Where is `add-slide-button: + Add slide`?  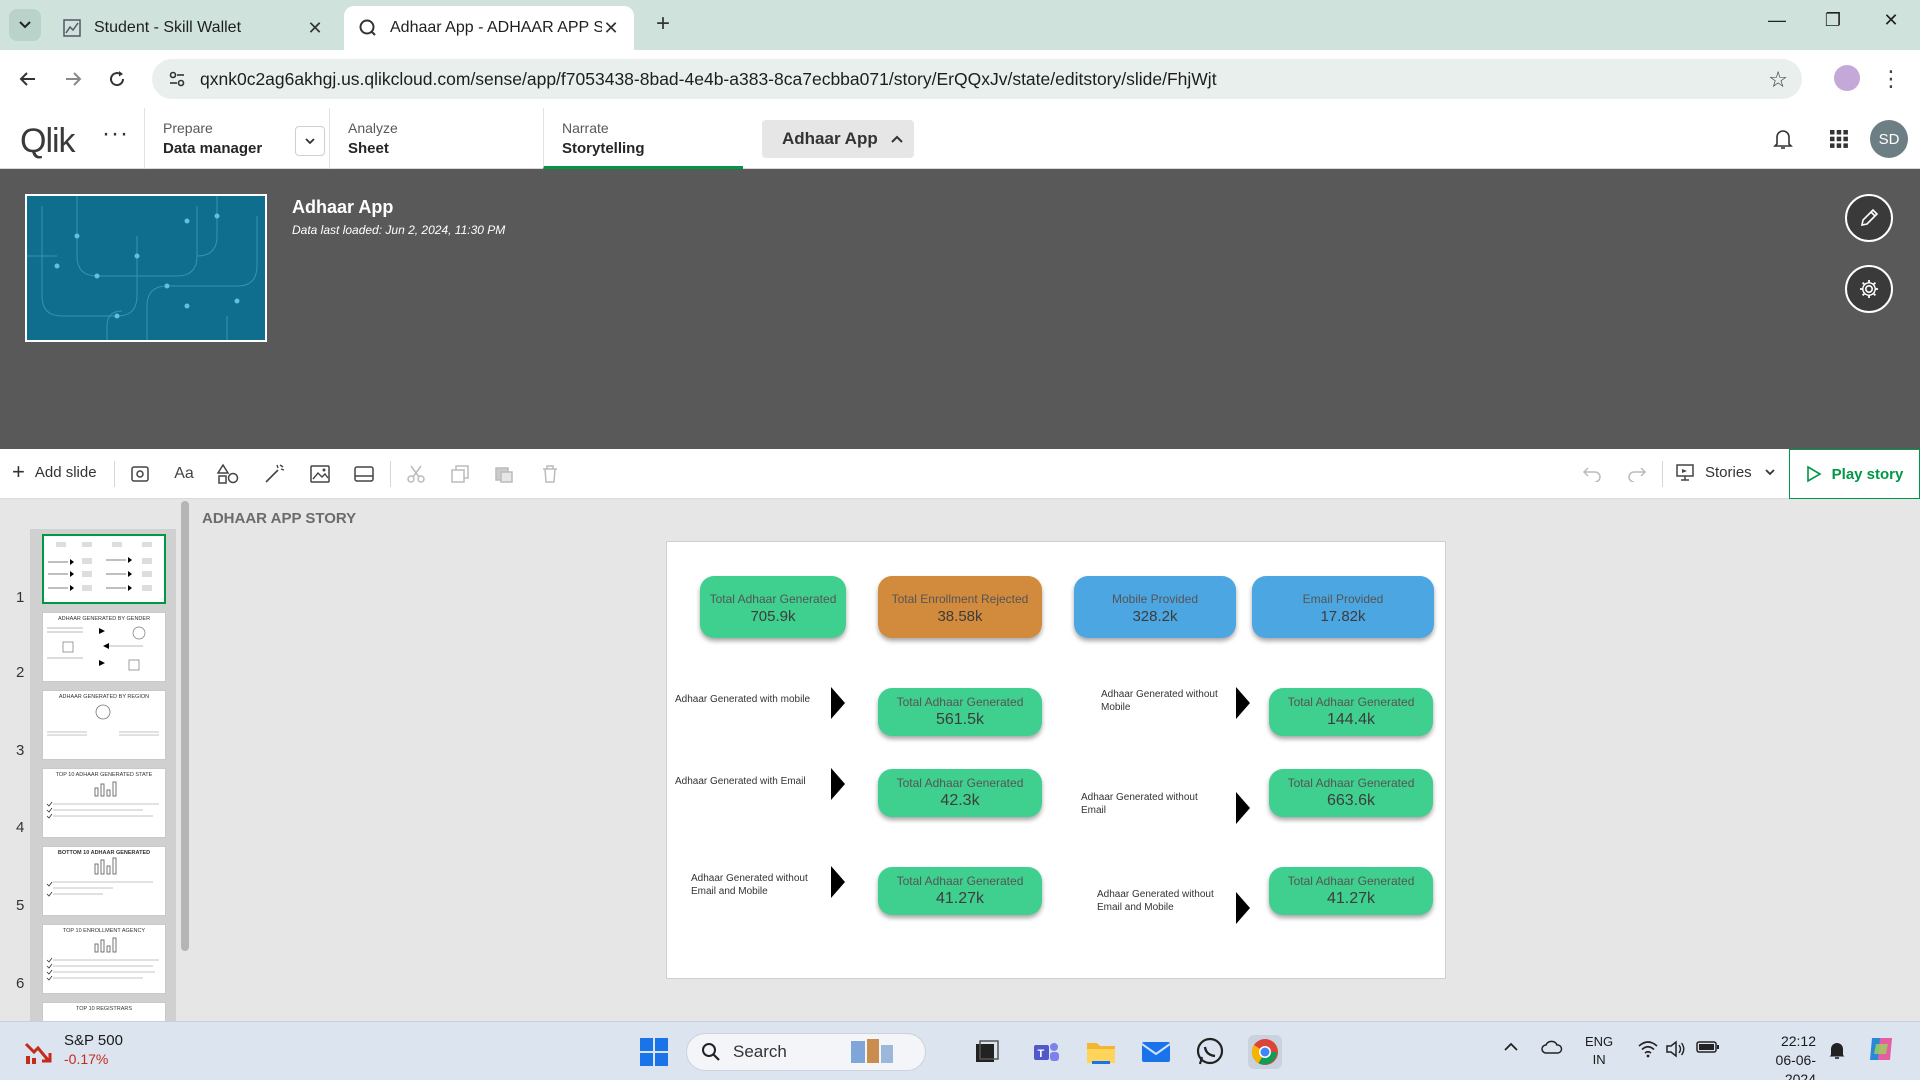
add-slide-button: + Add slide is located at coordinates (54, 471).